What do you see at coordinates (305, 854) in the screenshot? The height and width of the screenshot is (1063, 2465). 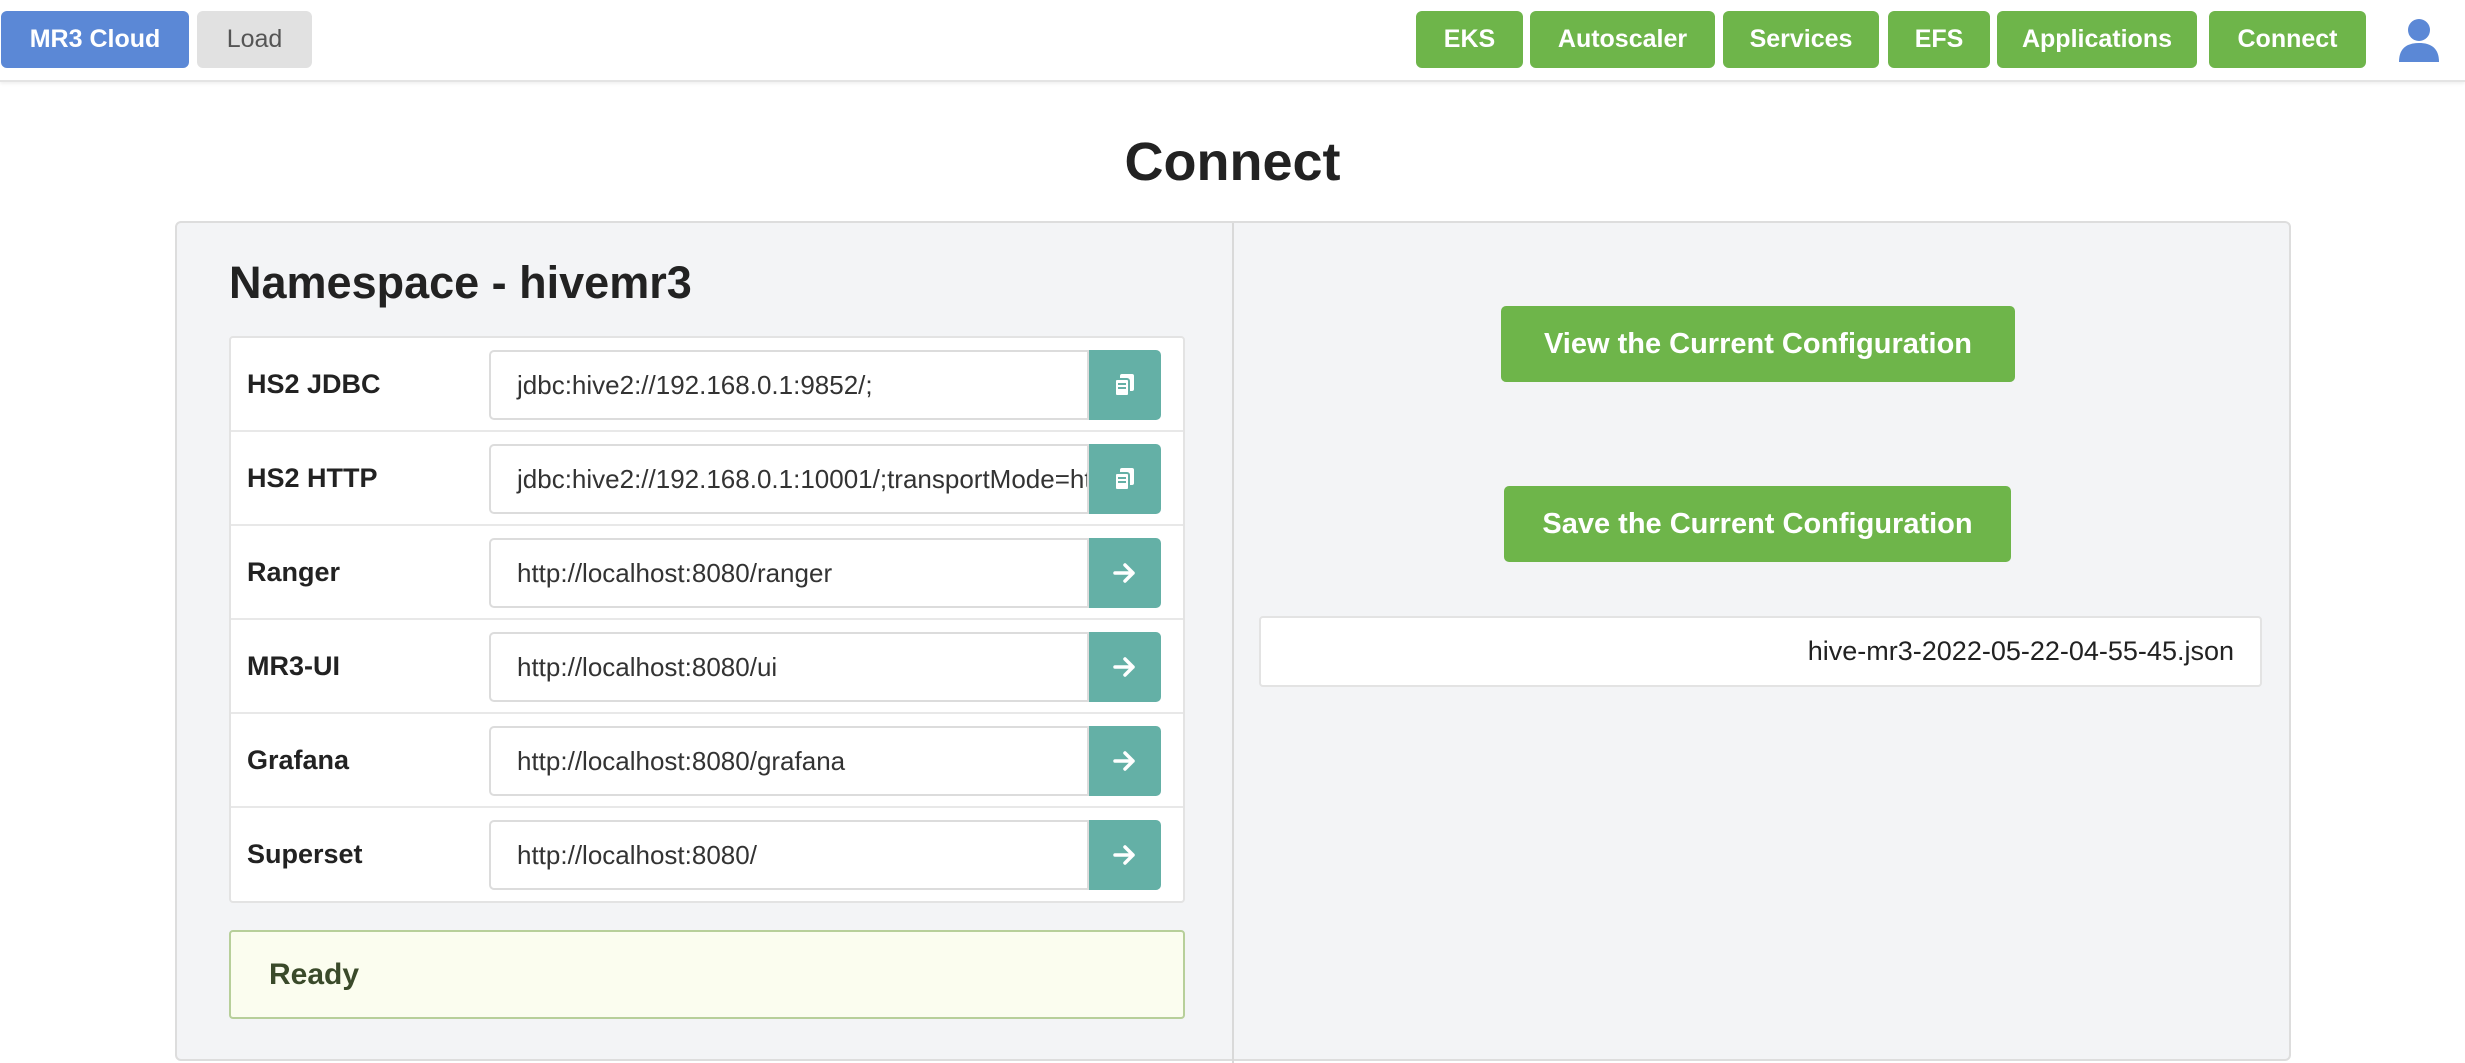 I see `connection-label: Superset` at bounding box center [305, 854].